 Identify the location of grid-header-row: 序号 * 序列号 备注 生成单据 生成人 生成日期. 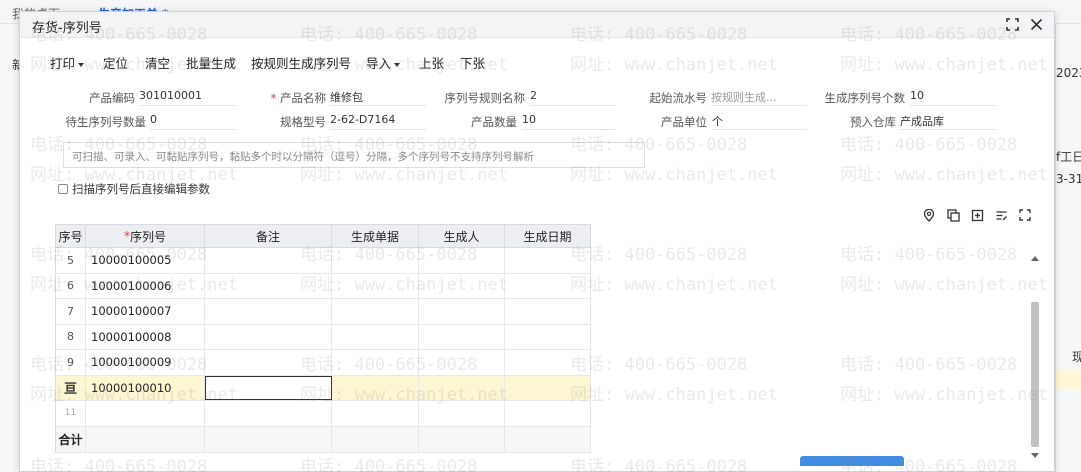
(323, 236).